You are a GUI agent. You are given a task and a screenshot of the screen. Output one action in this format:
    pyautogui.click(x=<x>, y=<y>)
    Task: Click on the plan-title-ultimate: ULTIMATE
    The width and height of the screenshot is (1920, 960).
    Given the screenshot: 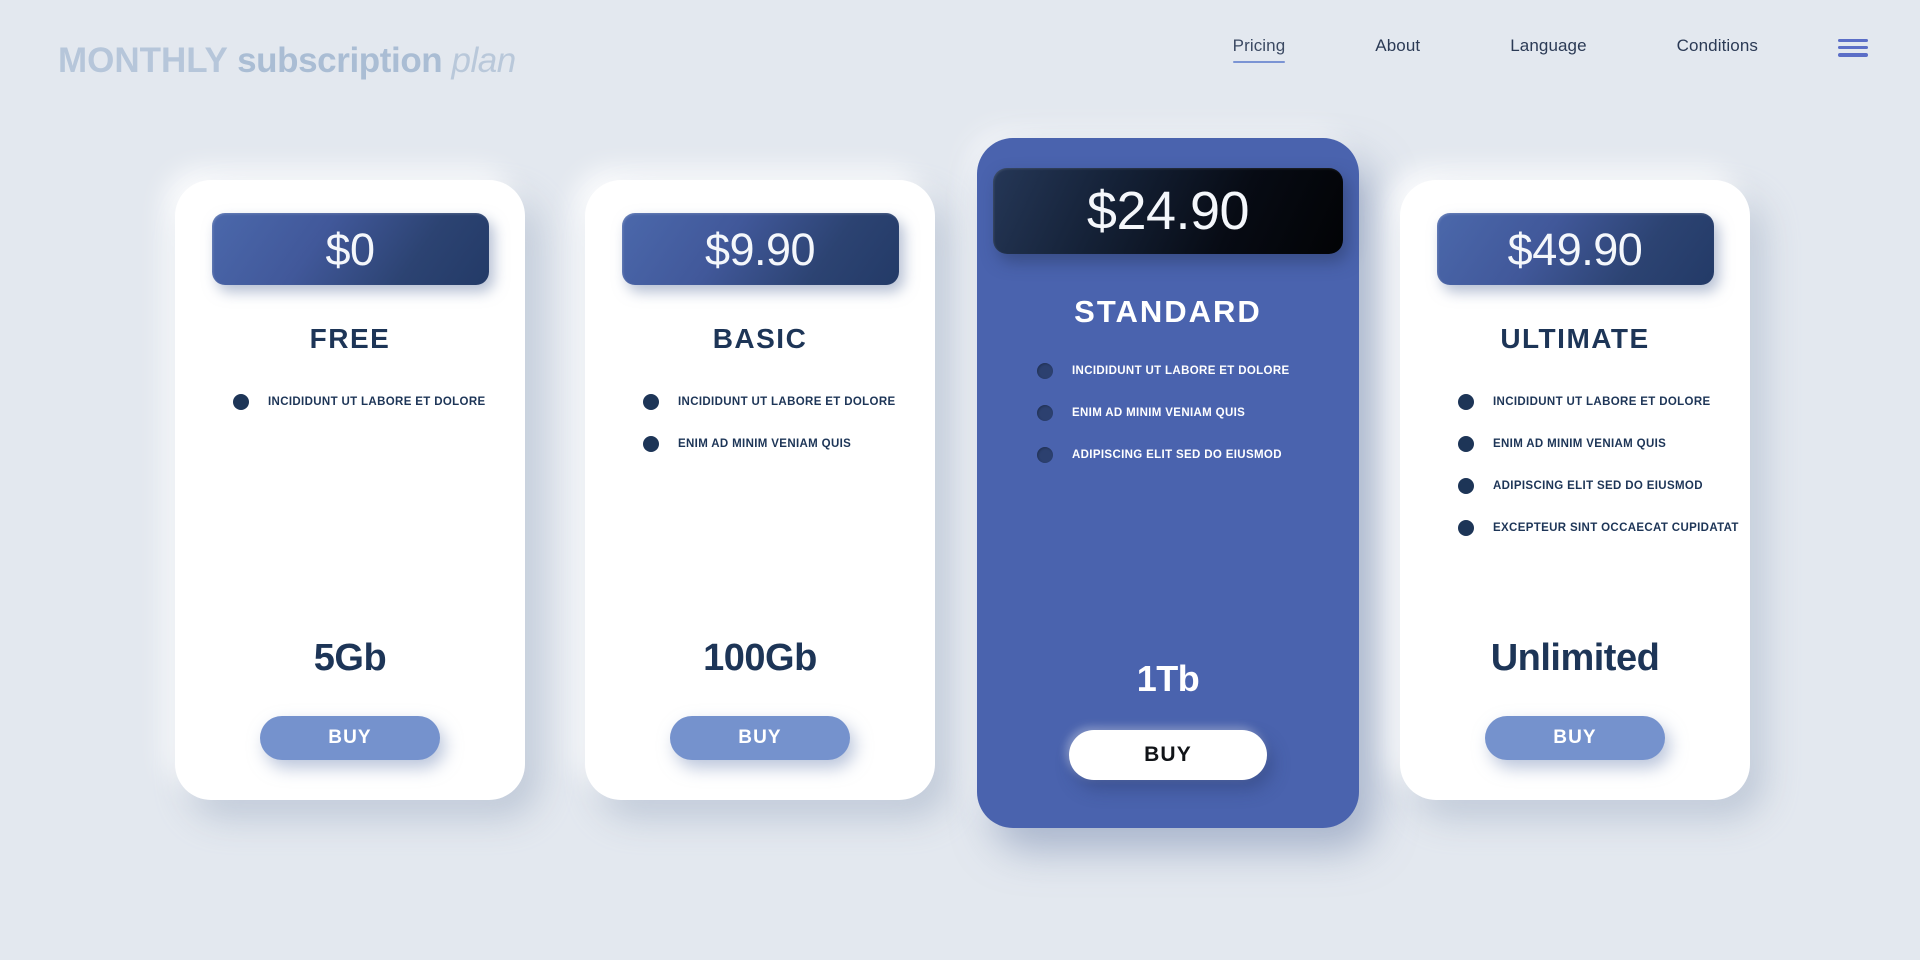 What is the action you would take?
    pyautogui.click(x=1575, y=338)
    